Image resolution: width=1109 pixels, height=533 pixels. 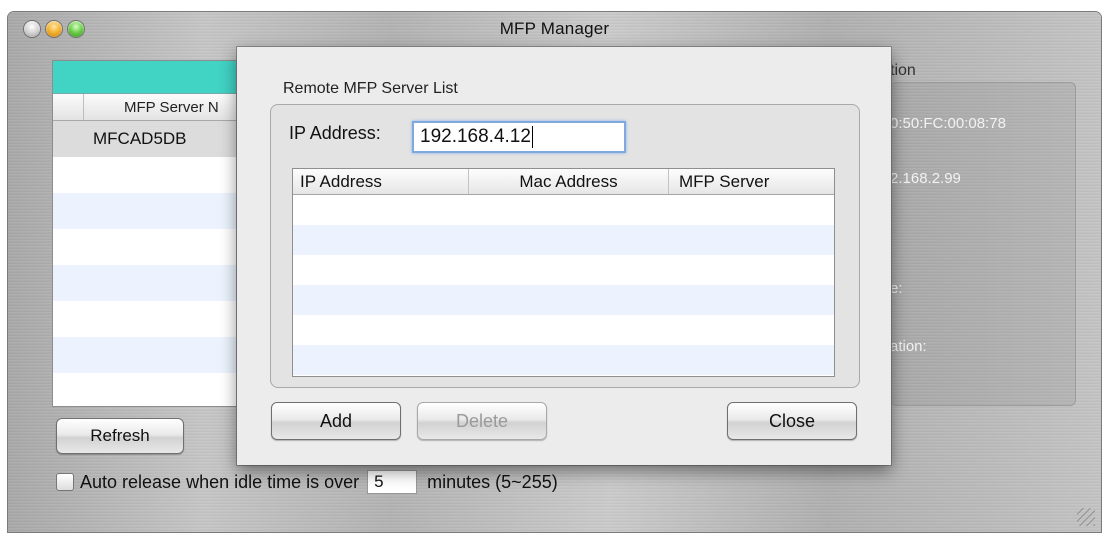 What do you see at coordinates (908, 346) in the screenshot?
I see `info-label-fragment-2: ation:` at bounding box center [908, 346].